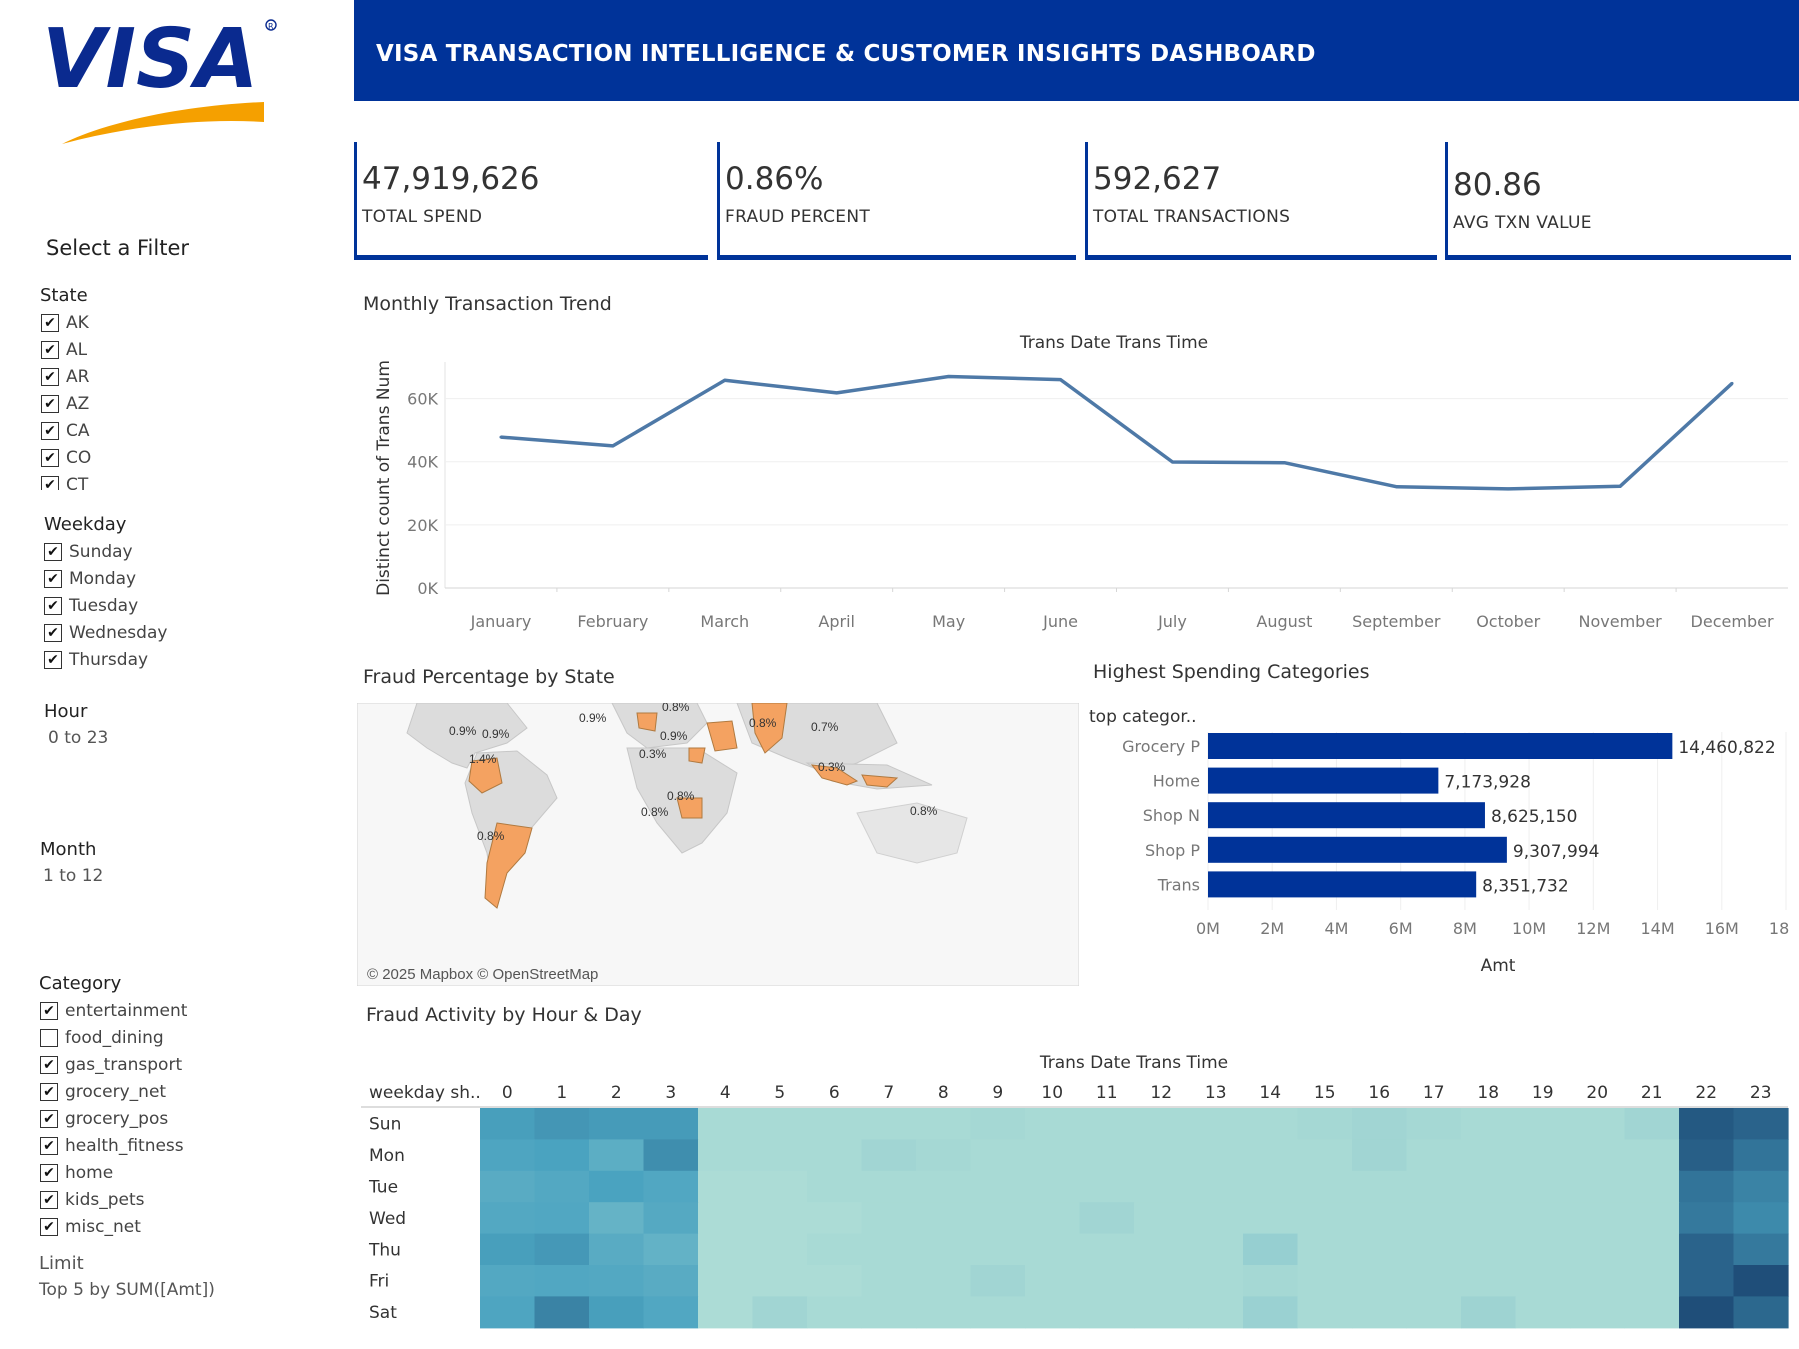 The width and height of the screenshot is (1799, 1349). I want to click on state-option: ✔ AK, so click(151, 322).